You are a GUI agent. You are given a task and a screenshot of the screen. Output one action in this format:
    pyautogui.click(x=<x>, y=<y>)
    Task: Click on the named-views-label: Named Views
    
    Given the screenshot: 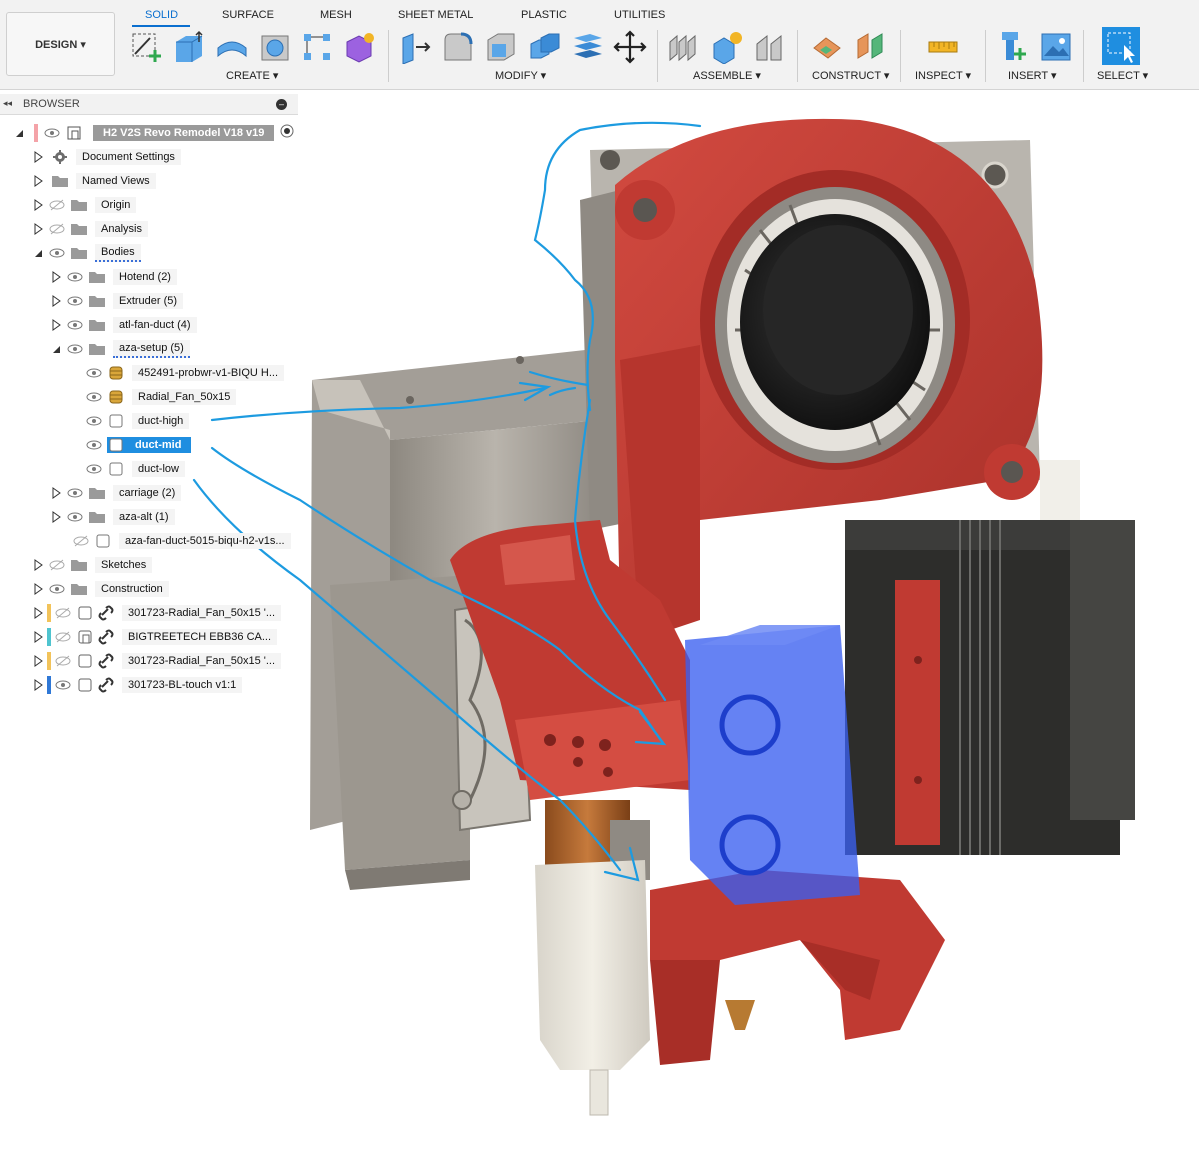 What is the action you would take?
    pyautogui.click(x=116, y=181)
    